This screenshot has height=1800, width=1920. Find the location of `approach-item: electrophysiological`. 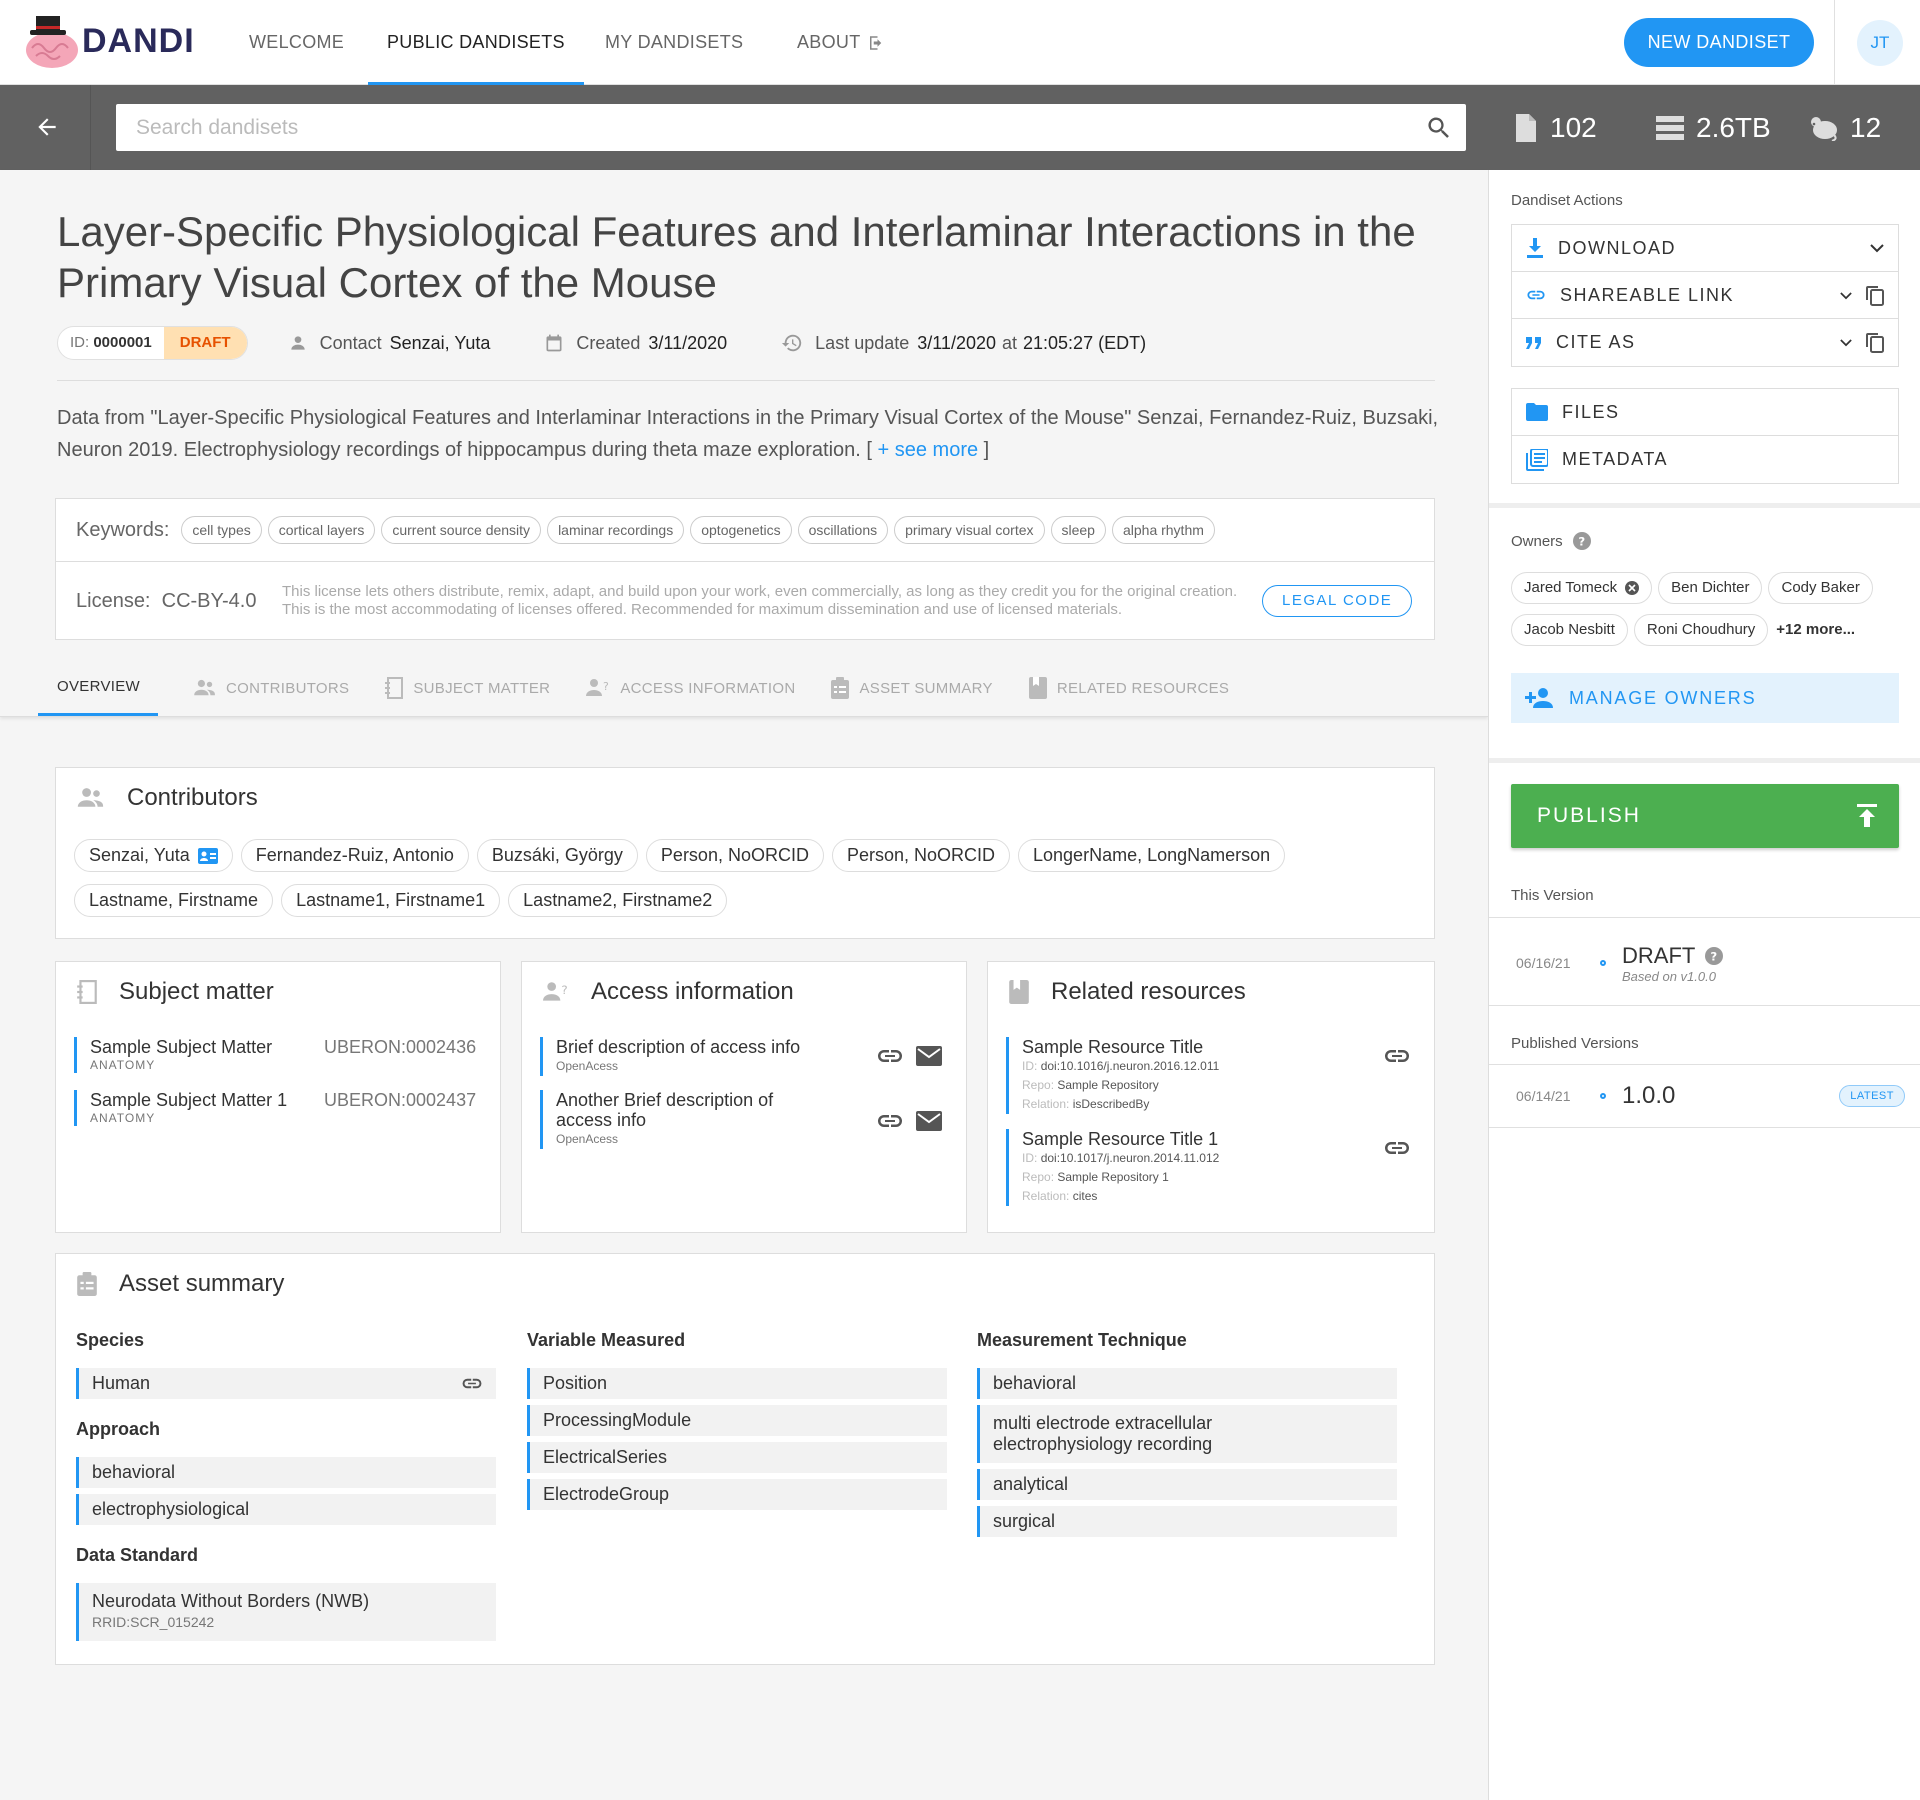

approach-item: electrophysiological is located at coordinates (286, 1509).